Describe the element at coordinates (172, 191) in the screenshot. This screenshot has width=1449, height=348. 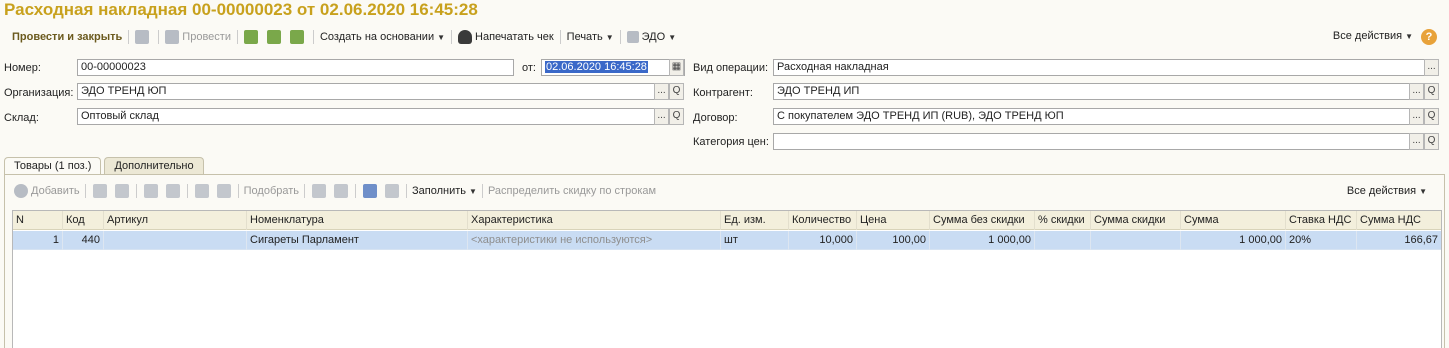
I see `move-down-icon` at that location.